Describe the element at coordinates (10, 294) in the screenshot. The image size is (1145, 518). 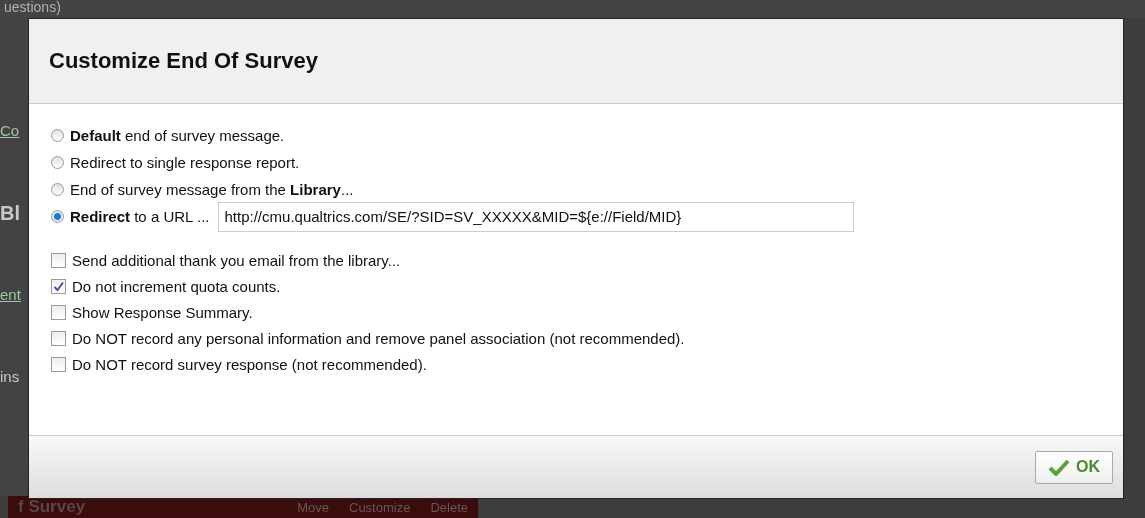
I see `link: ent` at that location.